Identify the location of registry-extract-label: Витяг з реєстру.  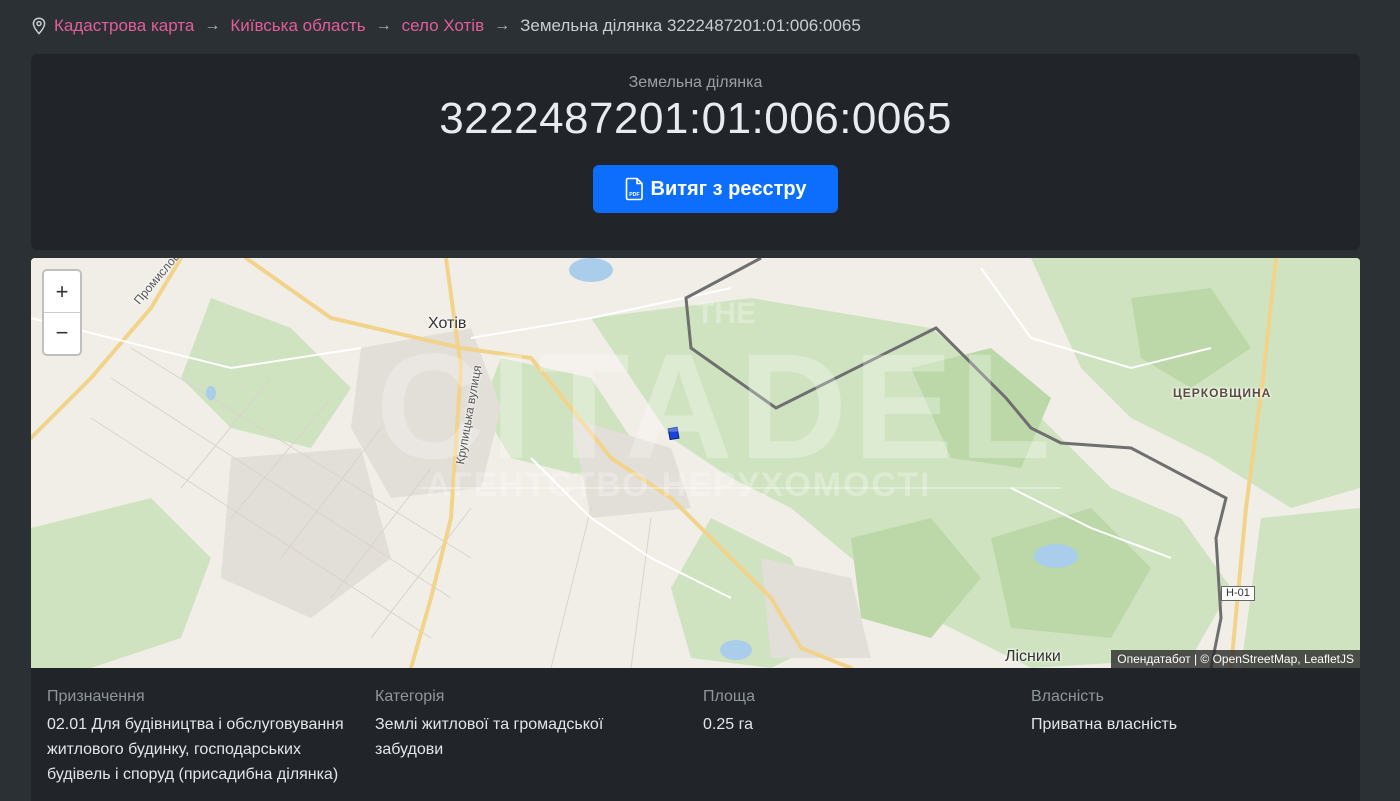
(728, 188).